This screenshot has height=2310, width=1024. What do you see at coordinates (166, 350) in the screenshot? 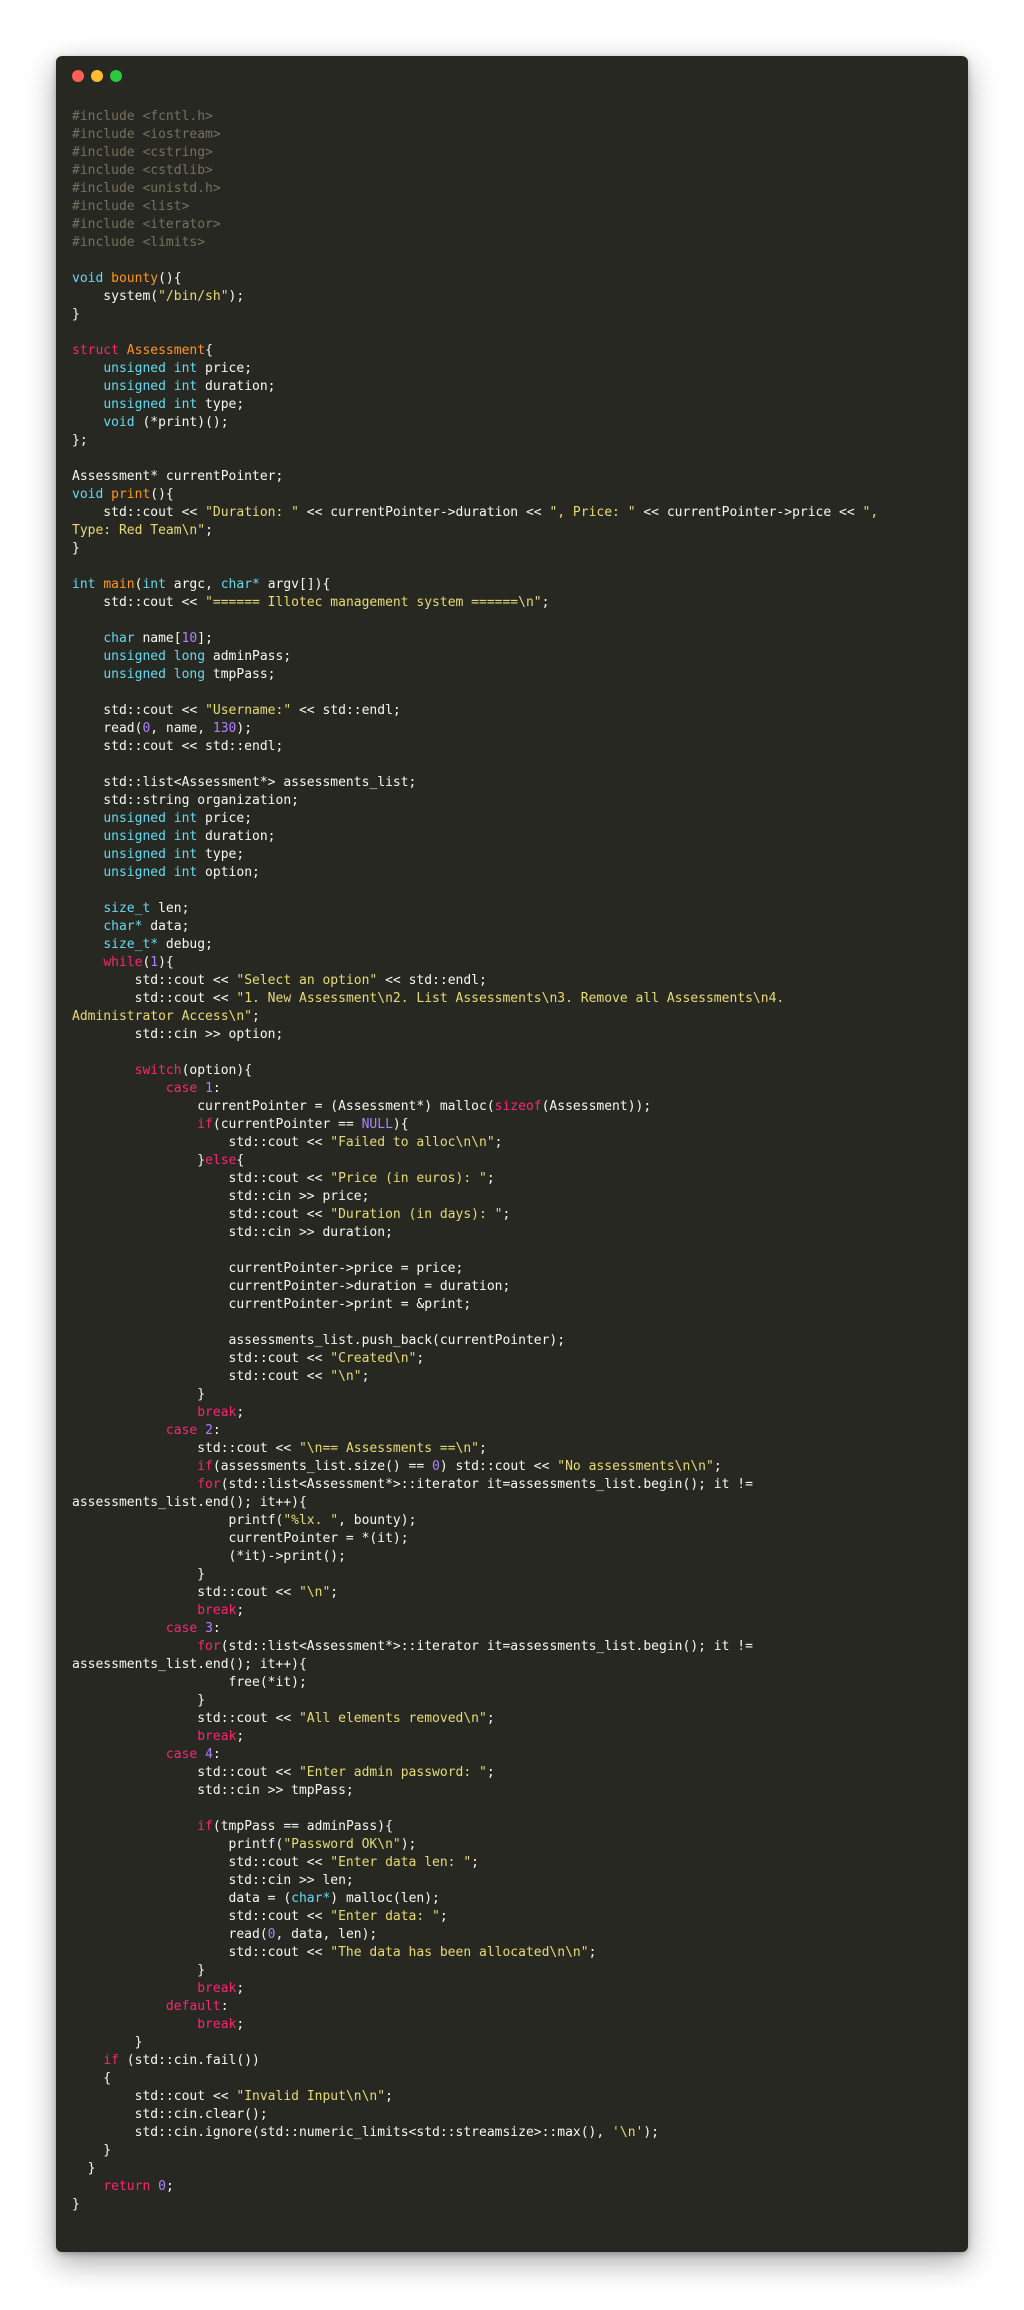
I see `code-token: Assessment` at bounding box center [166, 350].